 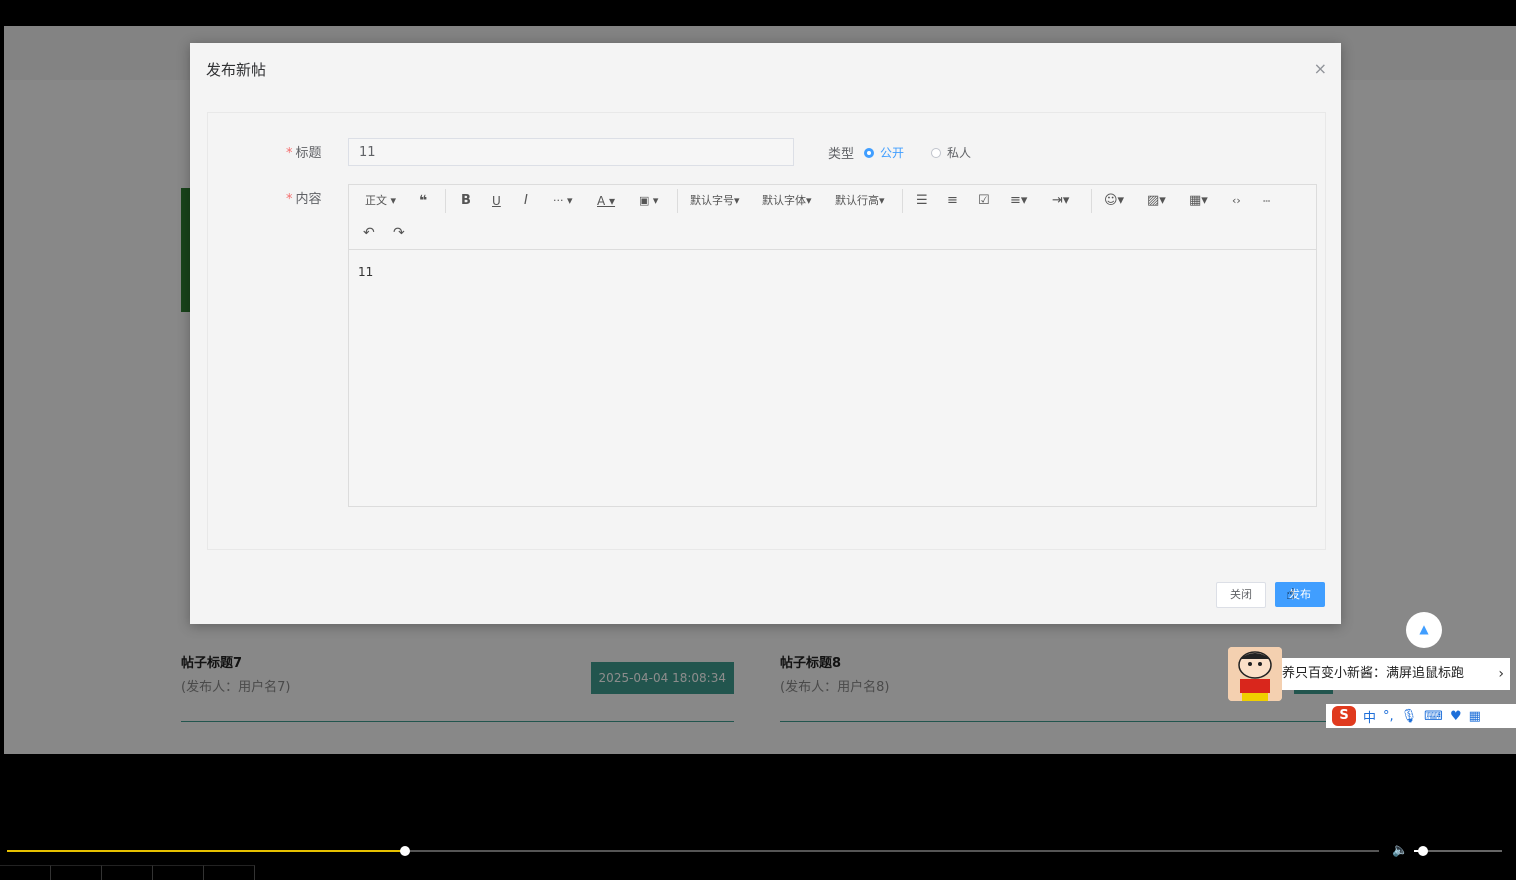 I want to click on chevron-right-icon: ›, so click(x=1501, y=674).